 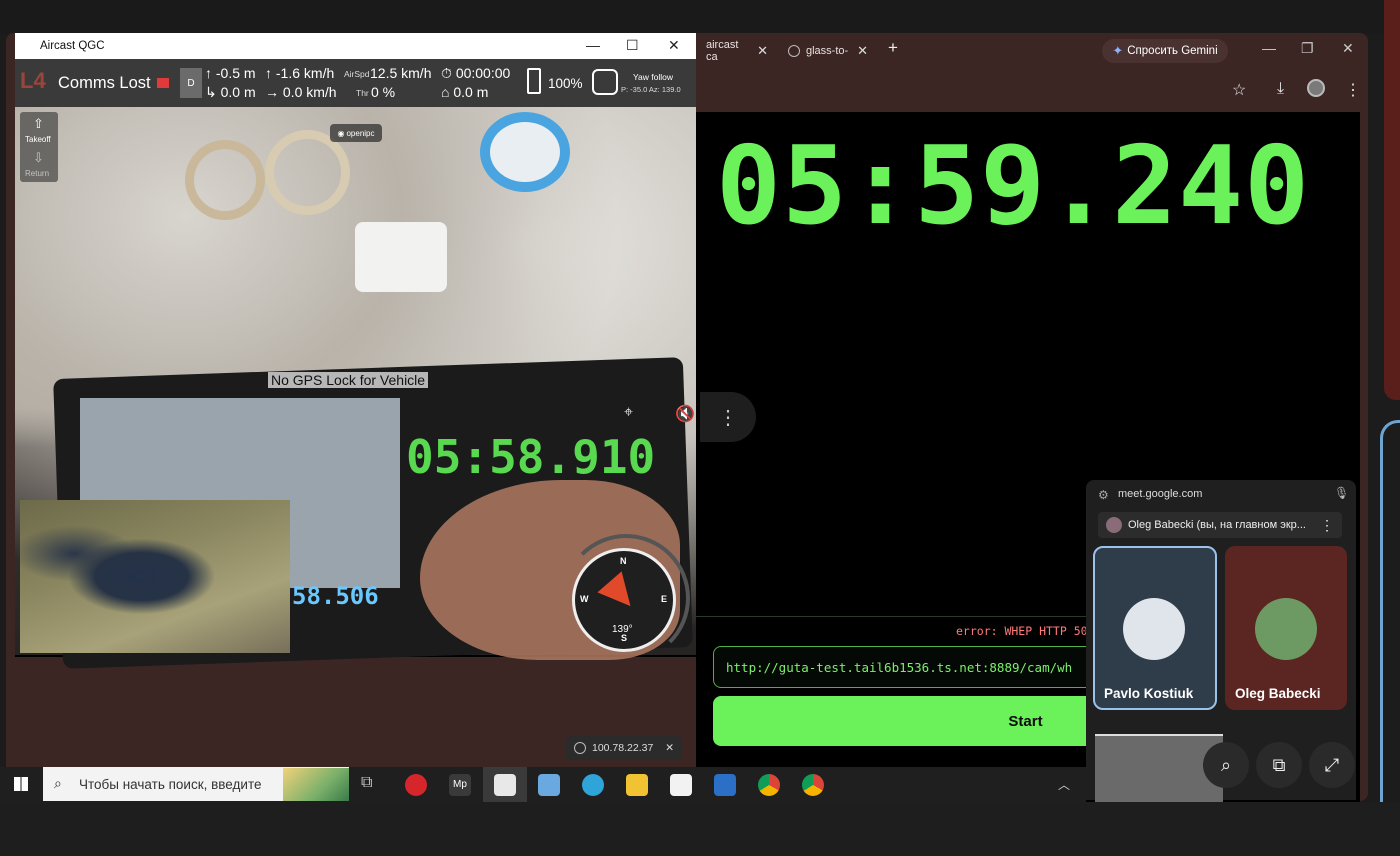 What do you see at coordinates (335, 596) in the screenshot?
I see `video-sub-reading: 58.506` at bounding box center [335, 596].